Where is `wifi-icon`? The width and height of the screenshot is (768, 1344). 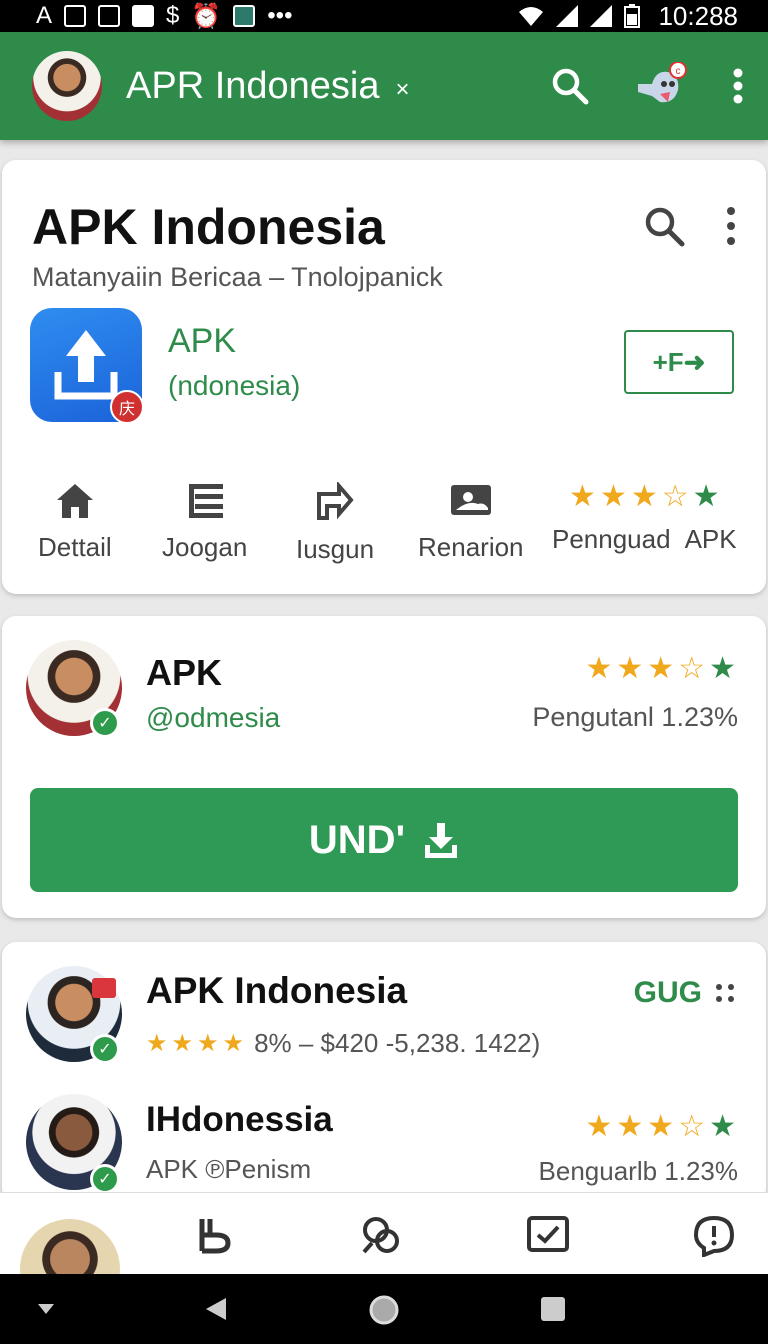
wifi-icon is located at coordinates (531, 16).